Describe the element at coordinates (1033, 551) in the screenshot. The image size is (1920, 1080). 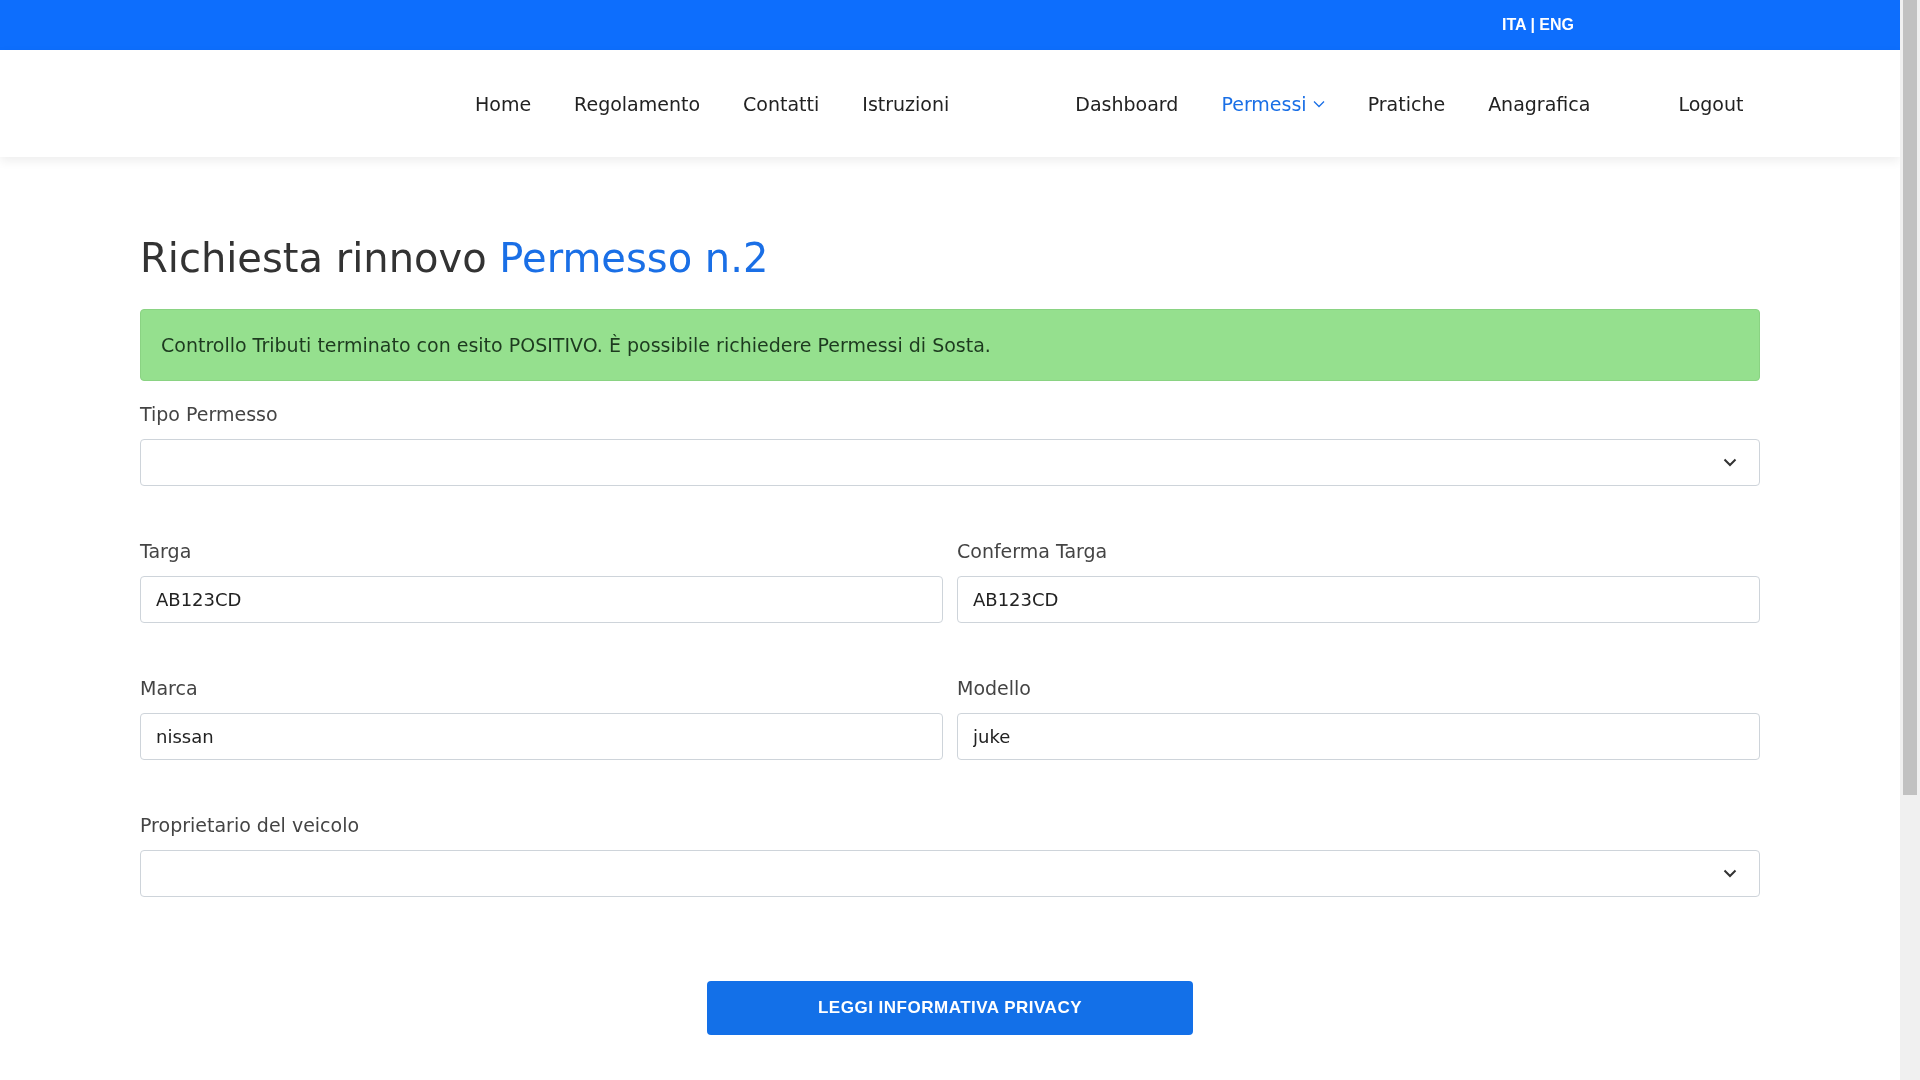
I see `field-label: Conferma Targa` at that location.